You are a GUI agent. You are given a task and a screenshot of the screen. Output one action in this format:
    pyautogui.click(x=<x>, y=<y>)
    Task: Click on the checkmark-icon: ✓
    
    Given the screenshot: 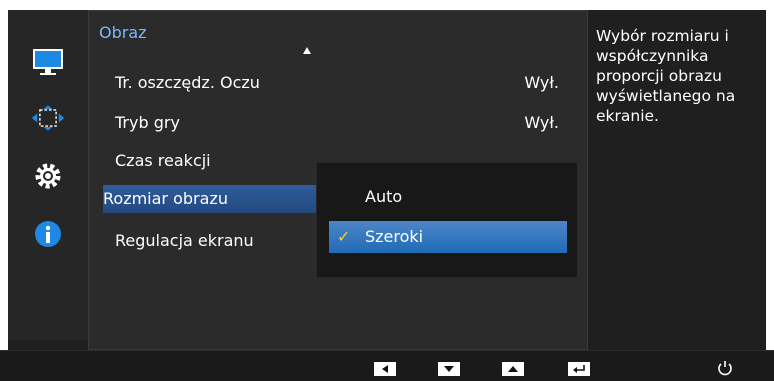 What is the action you would take?
    pyautogui.click(x=344, y=236)
    